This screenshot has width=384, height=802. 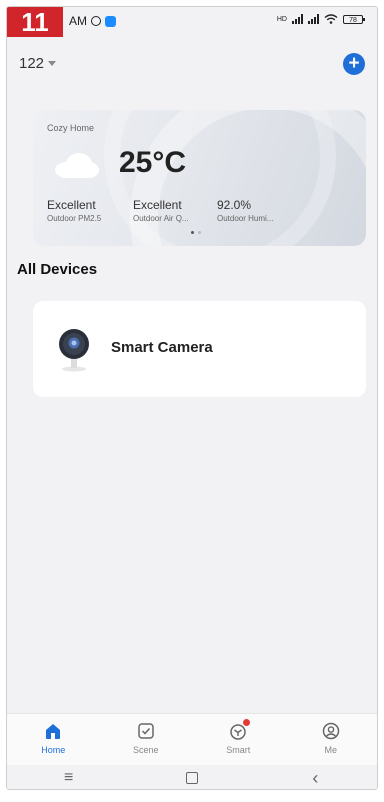 I want to click on scene-icon, so click(x=146, y=731).